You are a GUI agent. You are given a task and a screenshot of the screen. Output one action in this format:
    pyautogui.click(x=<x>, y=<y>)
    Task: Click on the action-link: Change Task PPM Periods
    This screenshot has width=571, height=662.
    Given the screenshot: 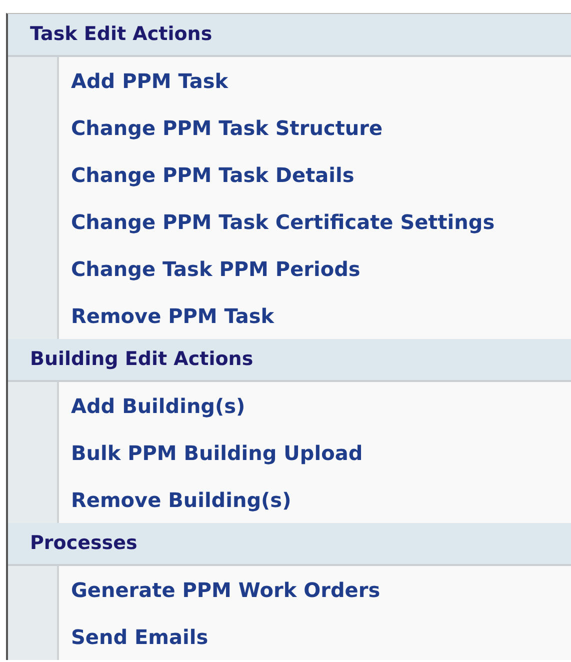 What is the action you would take?
    pyautogui.click(x=215, y=268)
    